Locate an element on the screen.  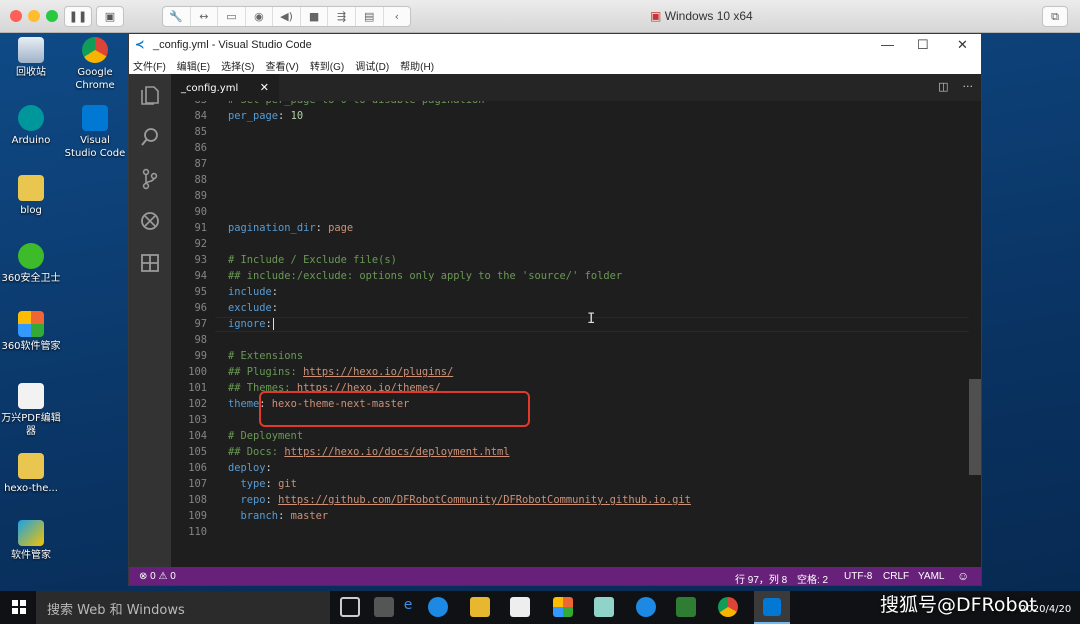
camera-icon: ■ is located at coordinates (315, 16).